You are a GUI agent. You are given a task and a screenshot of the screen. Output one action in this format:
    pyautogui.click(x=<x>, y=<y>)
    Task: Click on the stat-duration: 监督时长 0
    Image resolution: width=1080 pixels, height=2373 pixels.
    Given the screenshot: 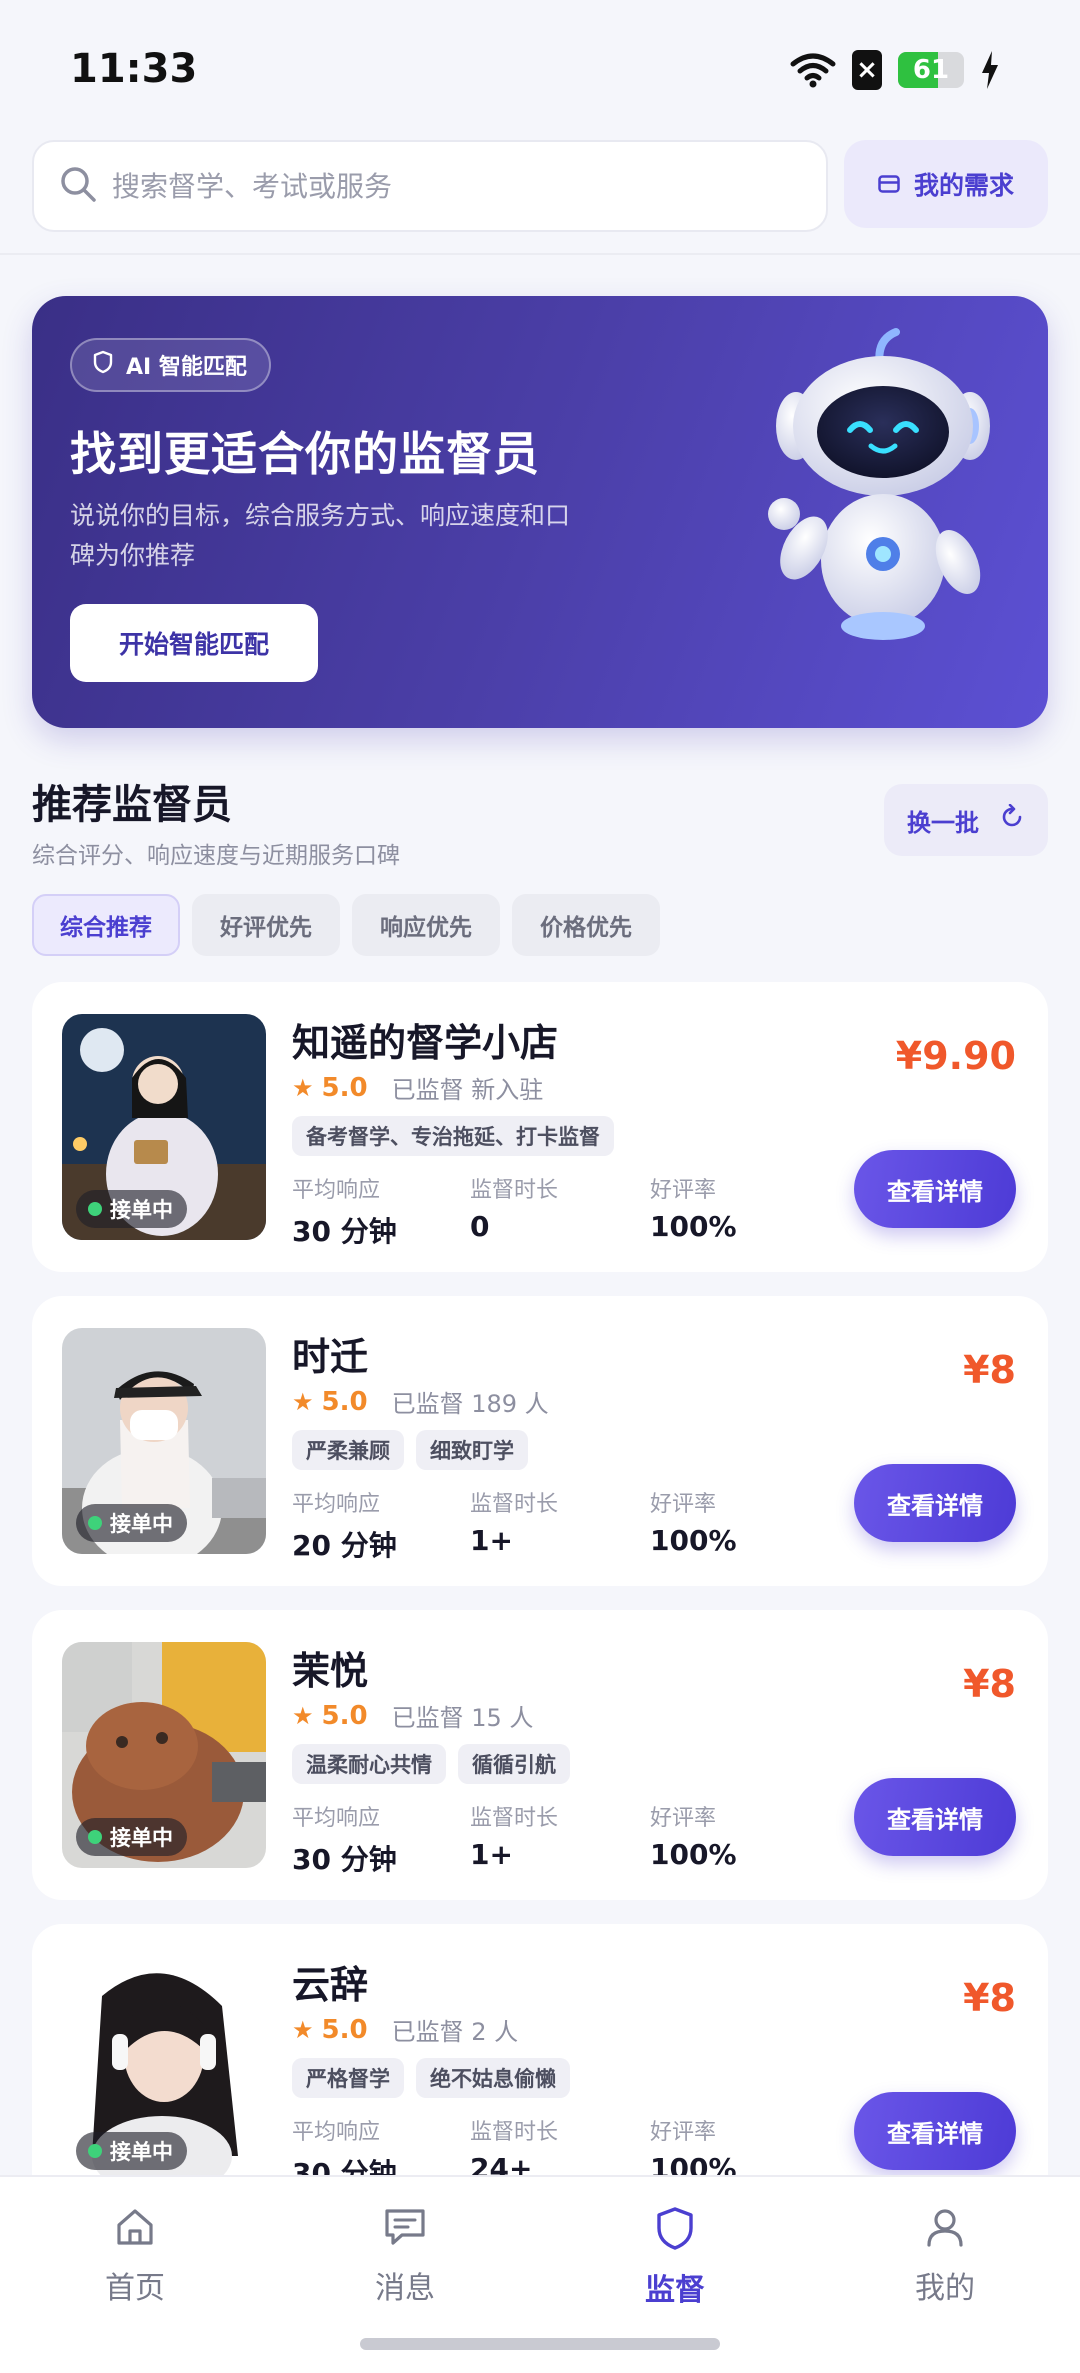 What is the action you would take?
    pyautogui.click(x=514, y=1207)
    